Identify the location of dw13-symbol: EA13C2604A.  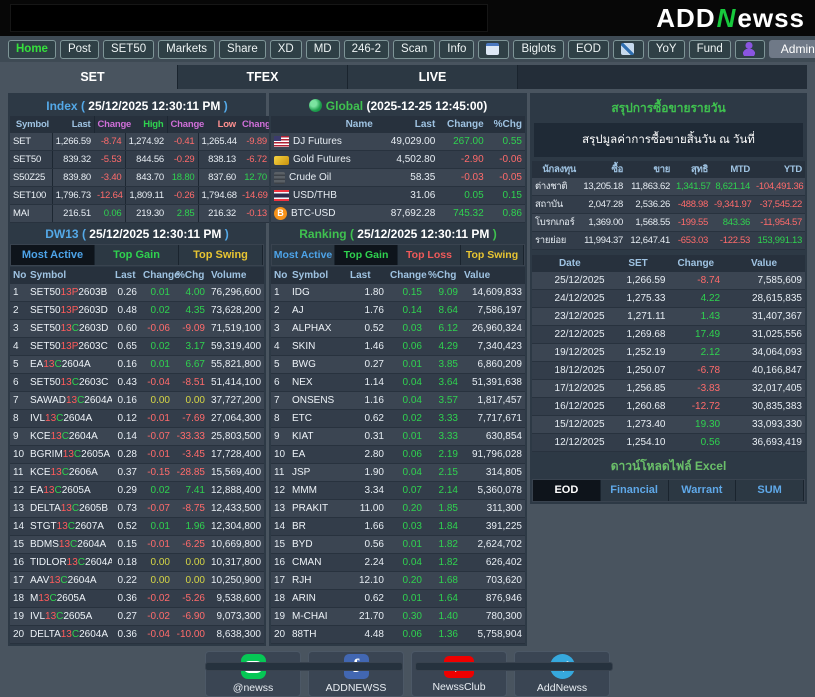
(69, 364).